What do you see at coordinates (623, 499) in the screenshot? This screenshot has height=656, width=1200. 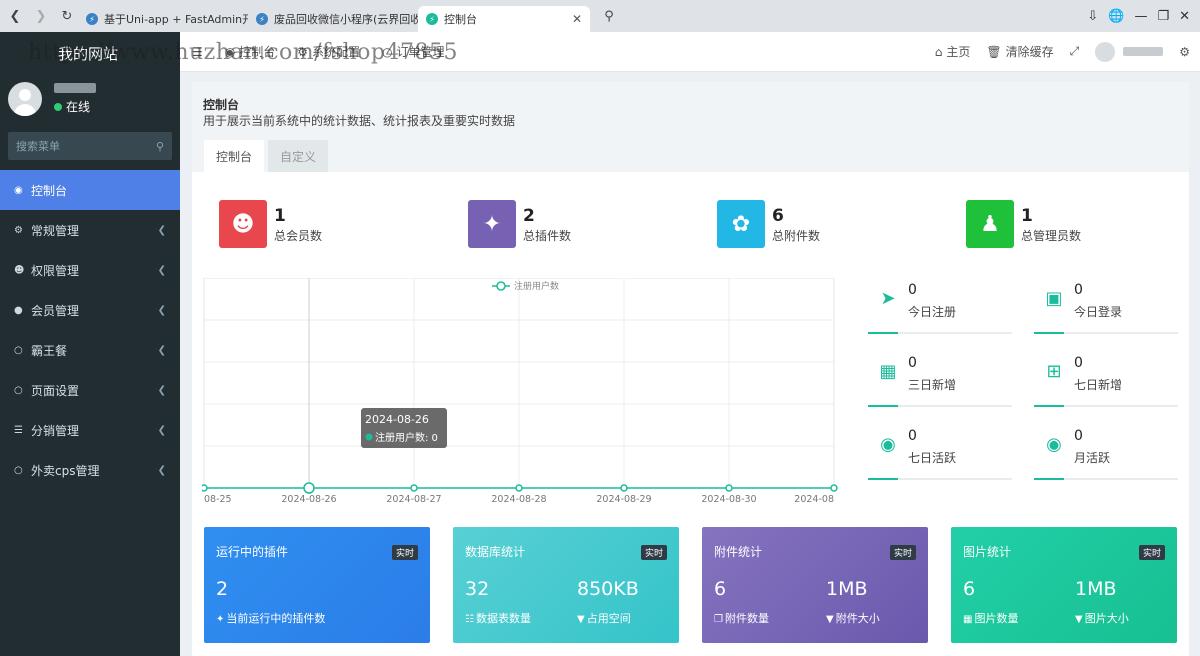 I see `x-tick-label: 2024-08-29` at bounding box center [623, 499].